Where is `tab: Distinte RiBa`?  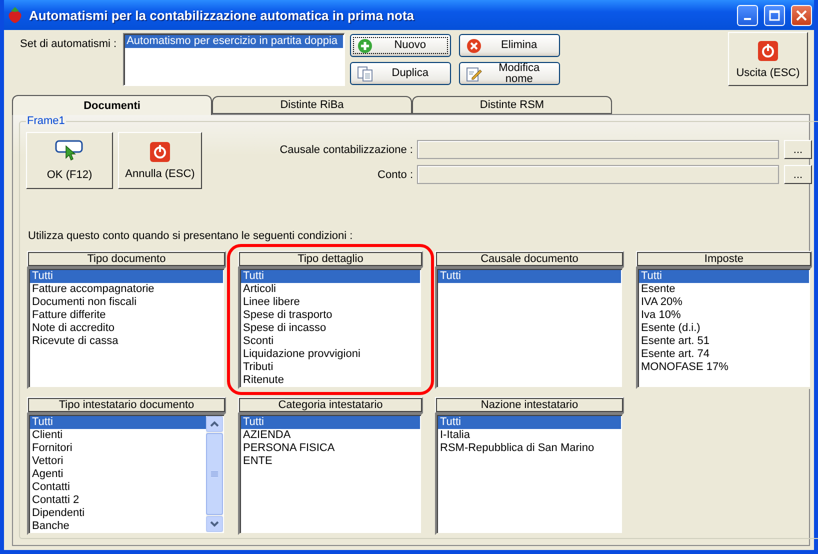 tab: Distinte RiBa is located at coordinates (312, 105).